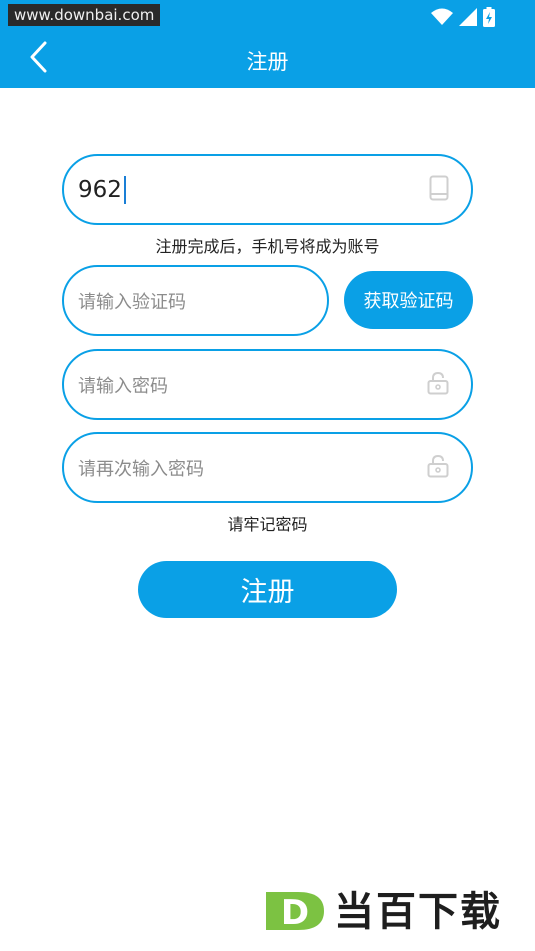  Describe the element at coordinates (418, 912) in the screenshot. I see `brand-text: 当百下载` at that location.